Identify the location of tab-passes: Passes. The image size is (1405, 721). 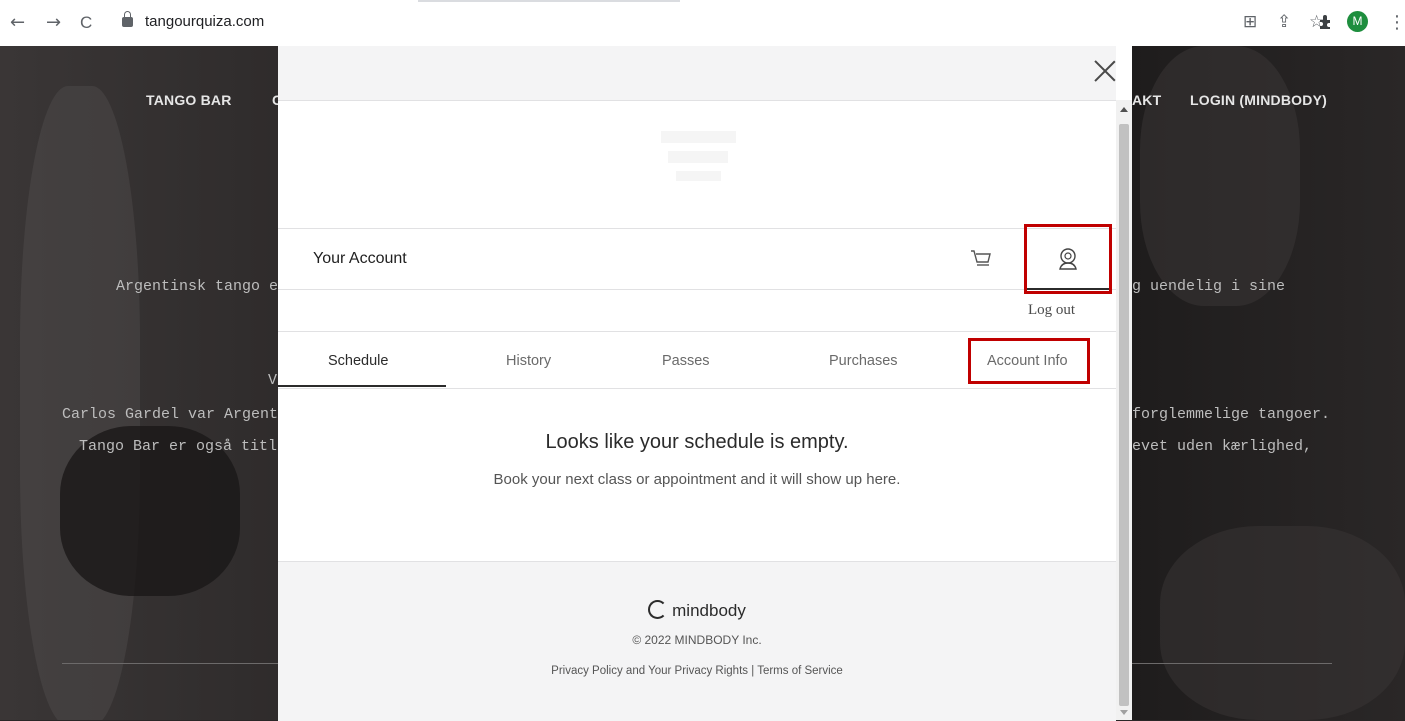
(686, 361).